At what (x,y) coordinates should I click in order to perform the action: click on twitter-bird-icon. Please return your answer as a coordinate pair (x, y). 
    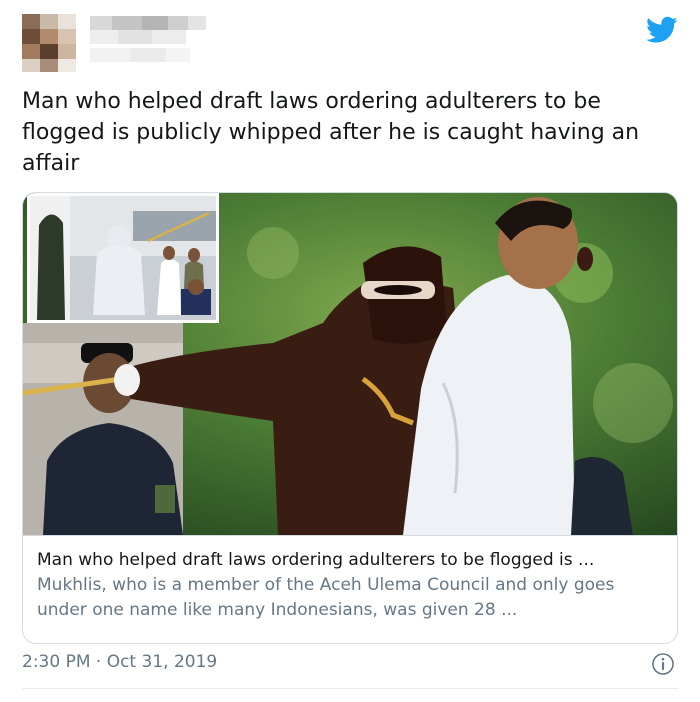
    Looking at the image, I should click on (662, 30).